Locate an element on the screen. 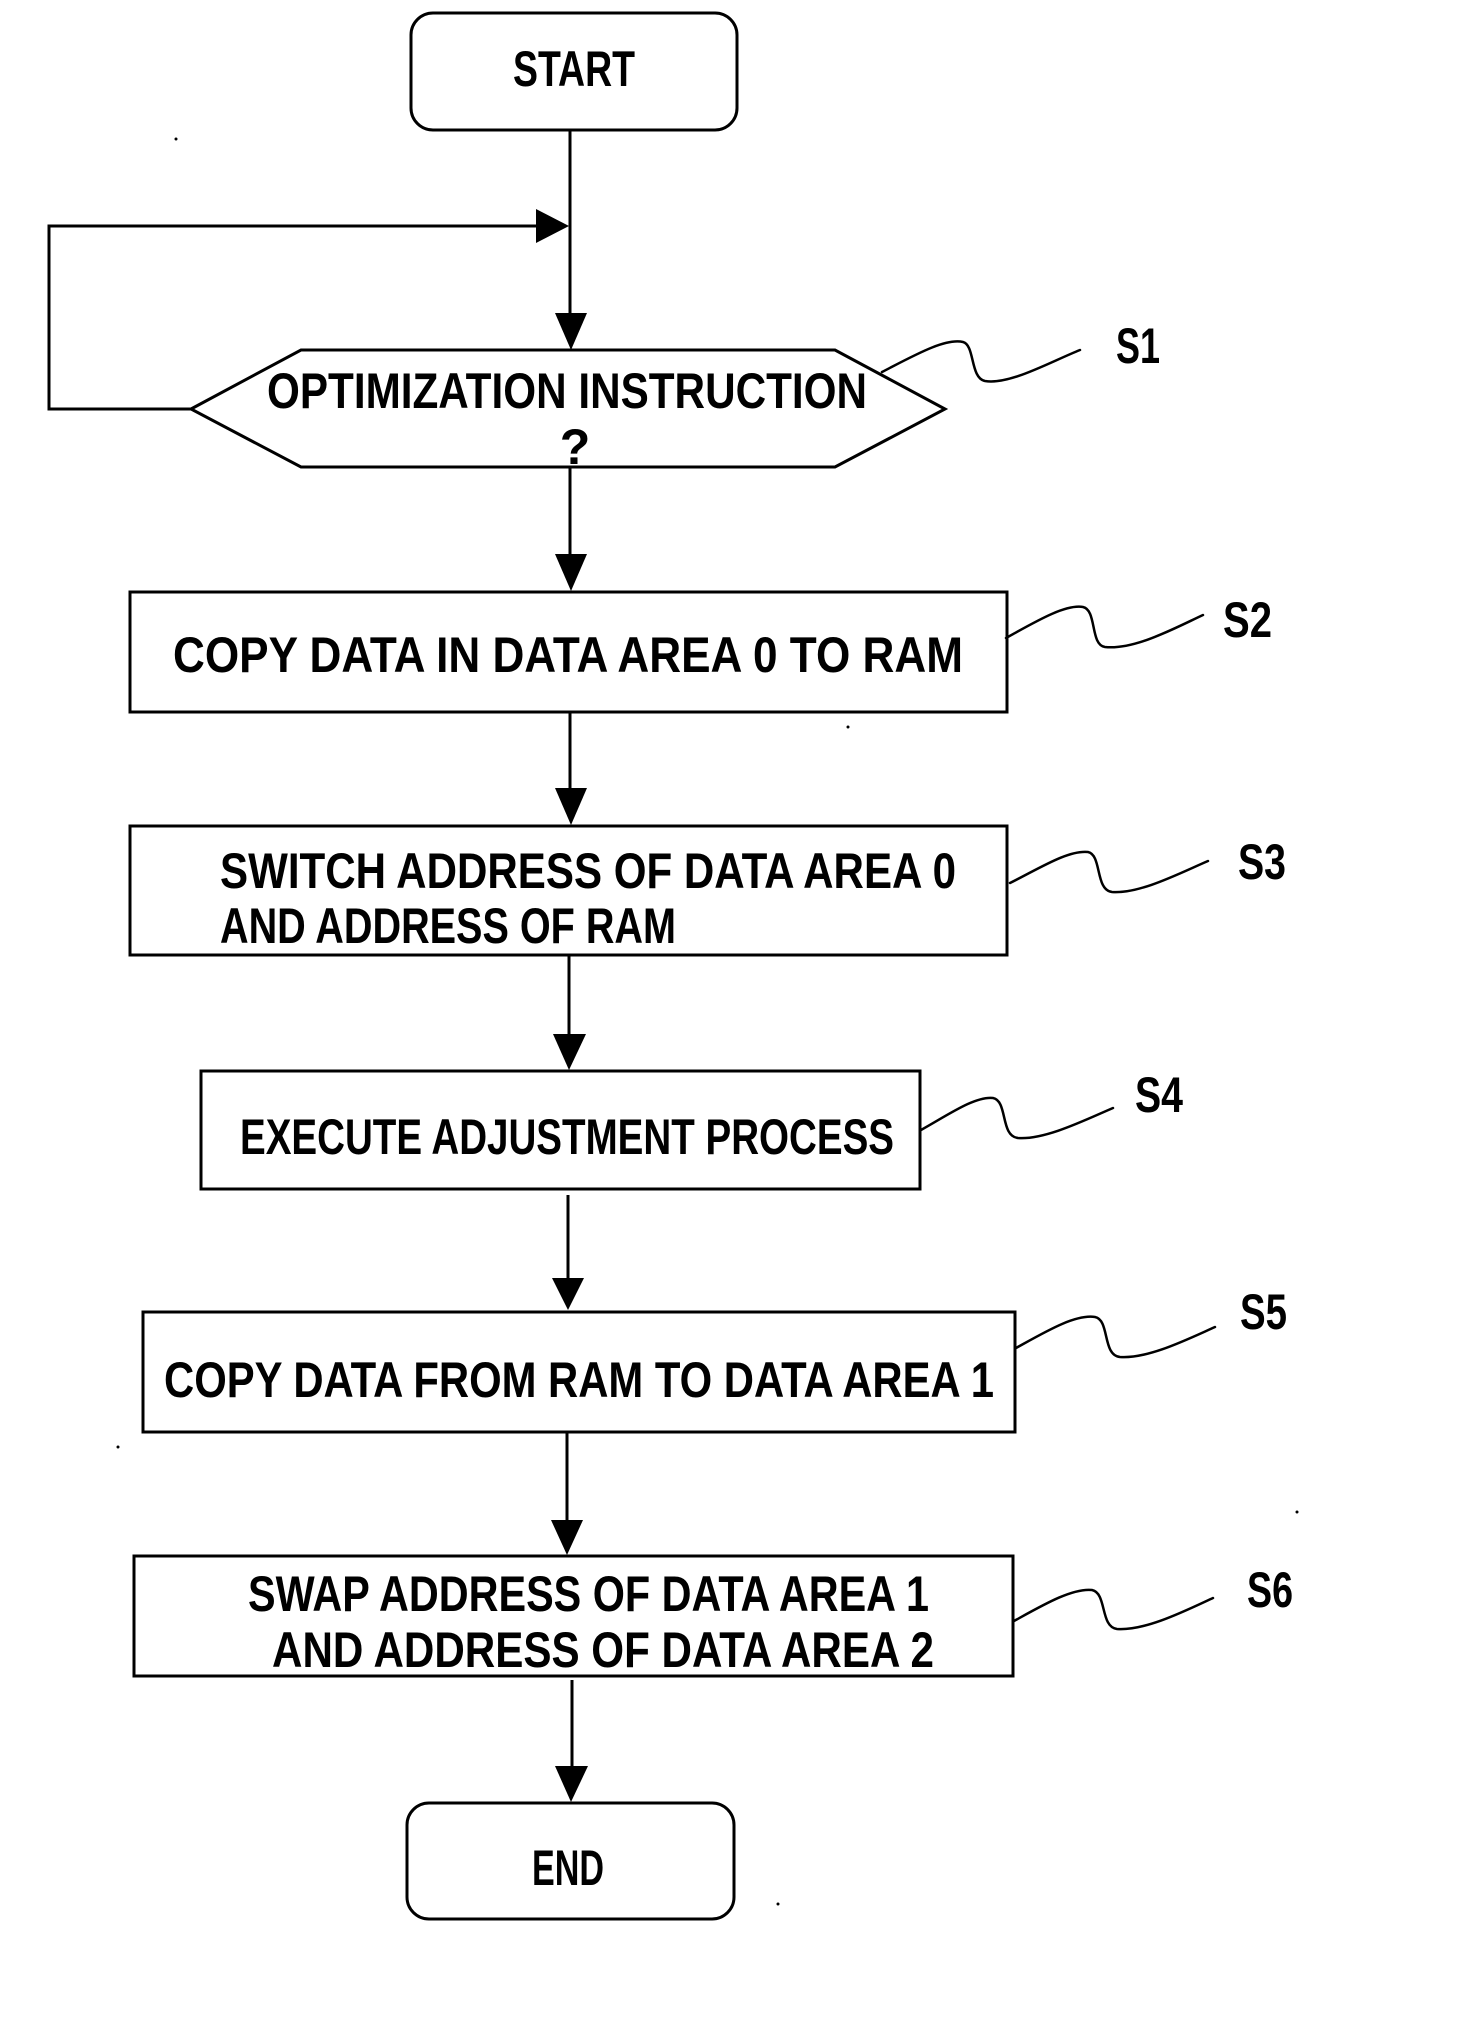 The height and width of the screenshot is (2017, 1467). leader-s4 is located at coordinates (1017, 1118).